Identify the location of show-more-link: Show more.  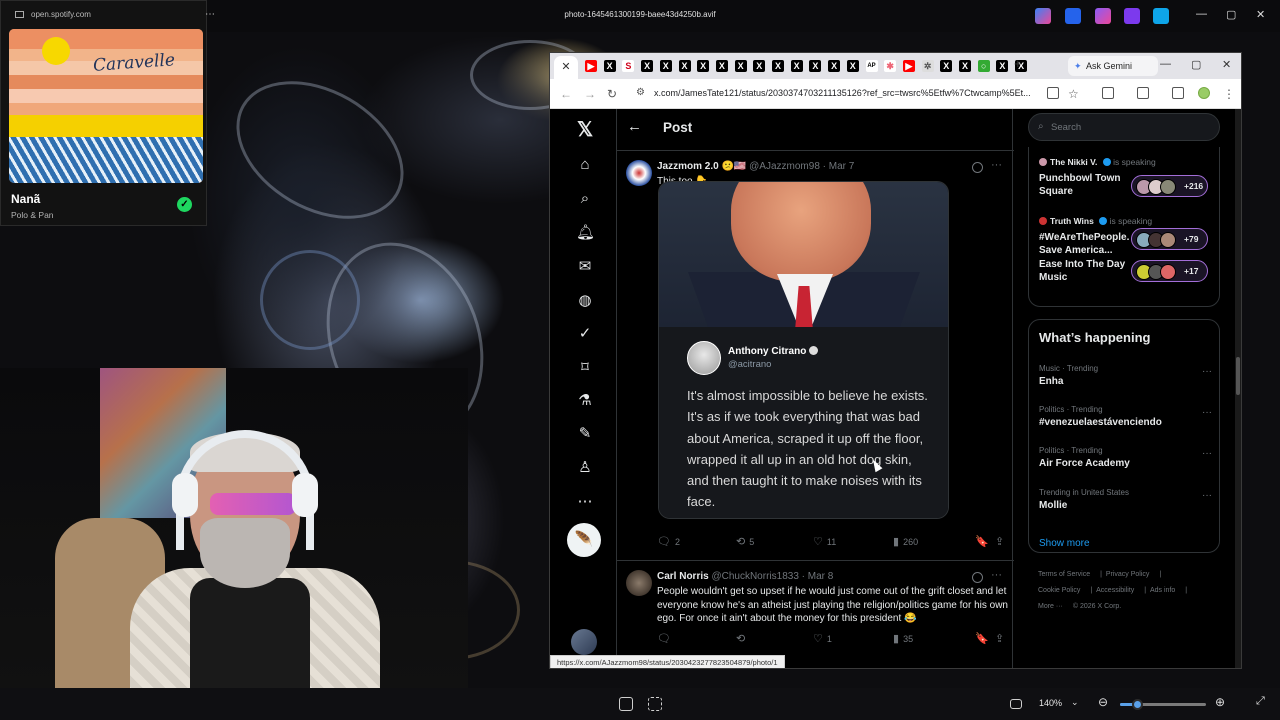
(1064, 543).